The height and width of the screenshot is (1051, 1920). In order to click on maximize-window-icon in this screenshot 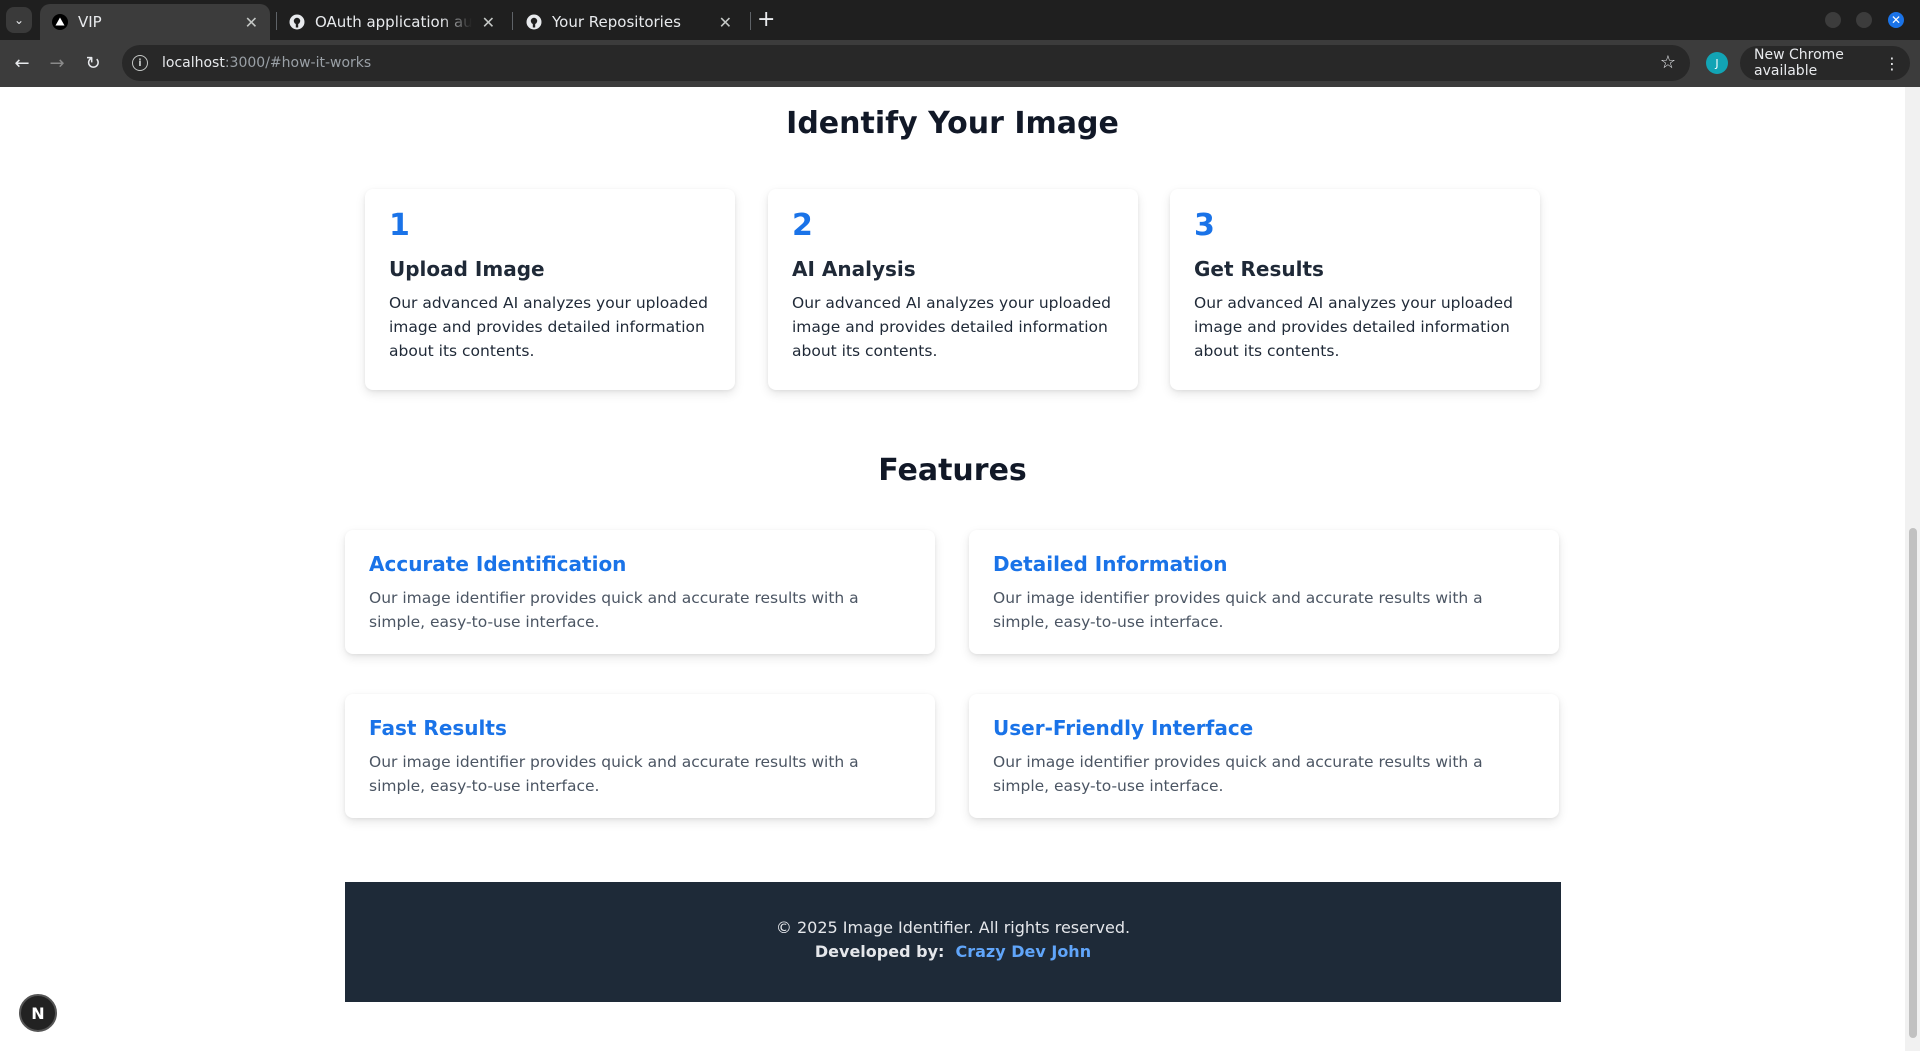, I will do `click(1864, 20)`.